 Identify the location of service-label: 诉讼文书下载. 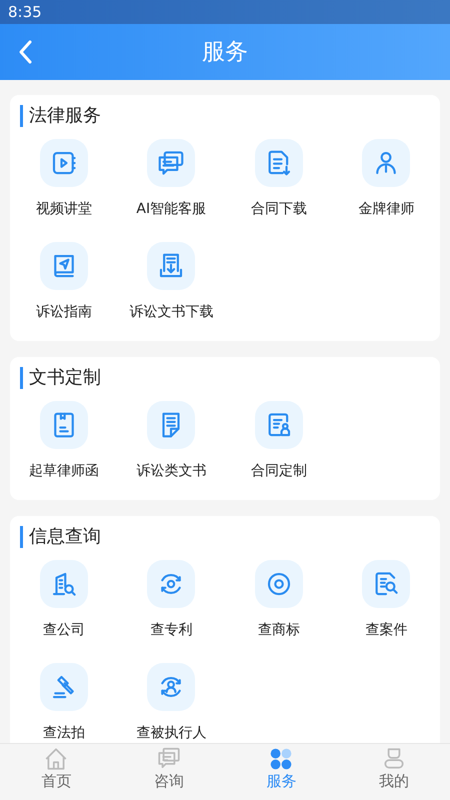
(171, 312).